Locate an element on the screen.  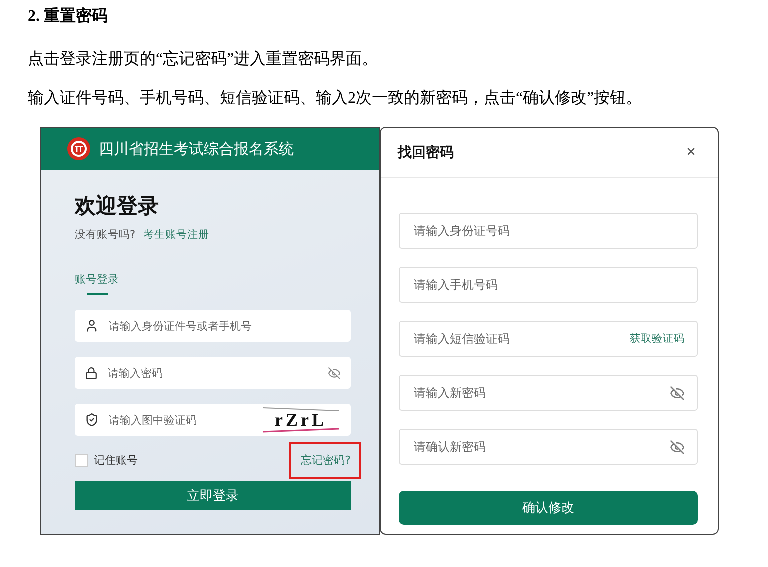
text-input: 请输入密码 is located at coordinates (213, 373).